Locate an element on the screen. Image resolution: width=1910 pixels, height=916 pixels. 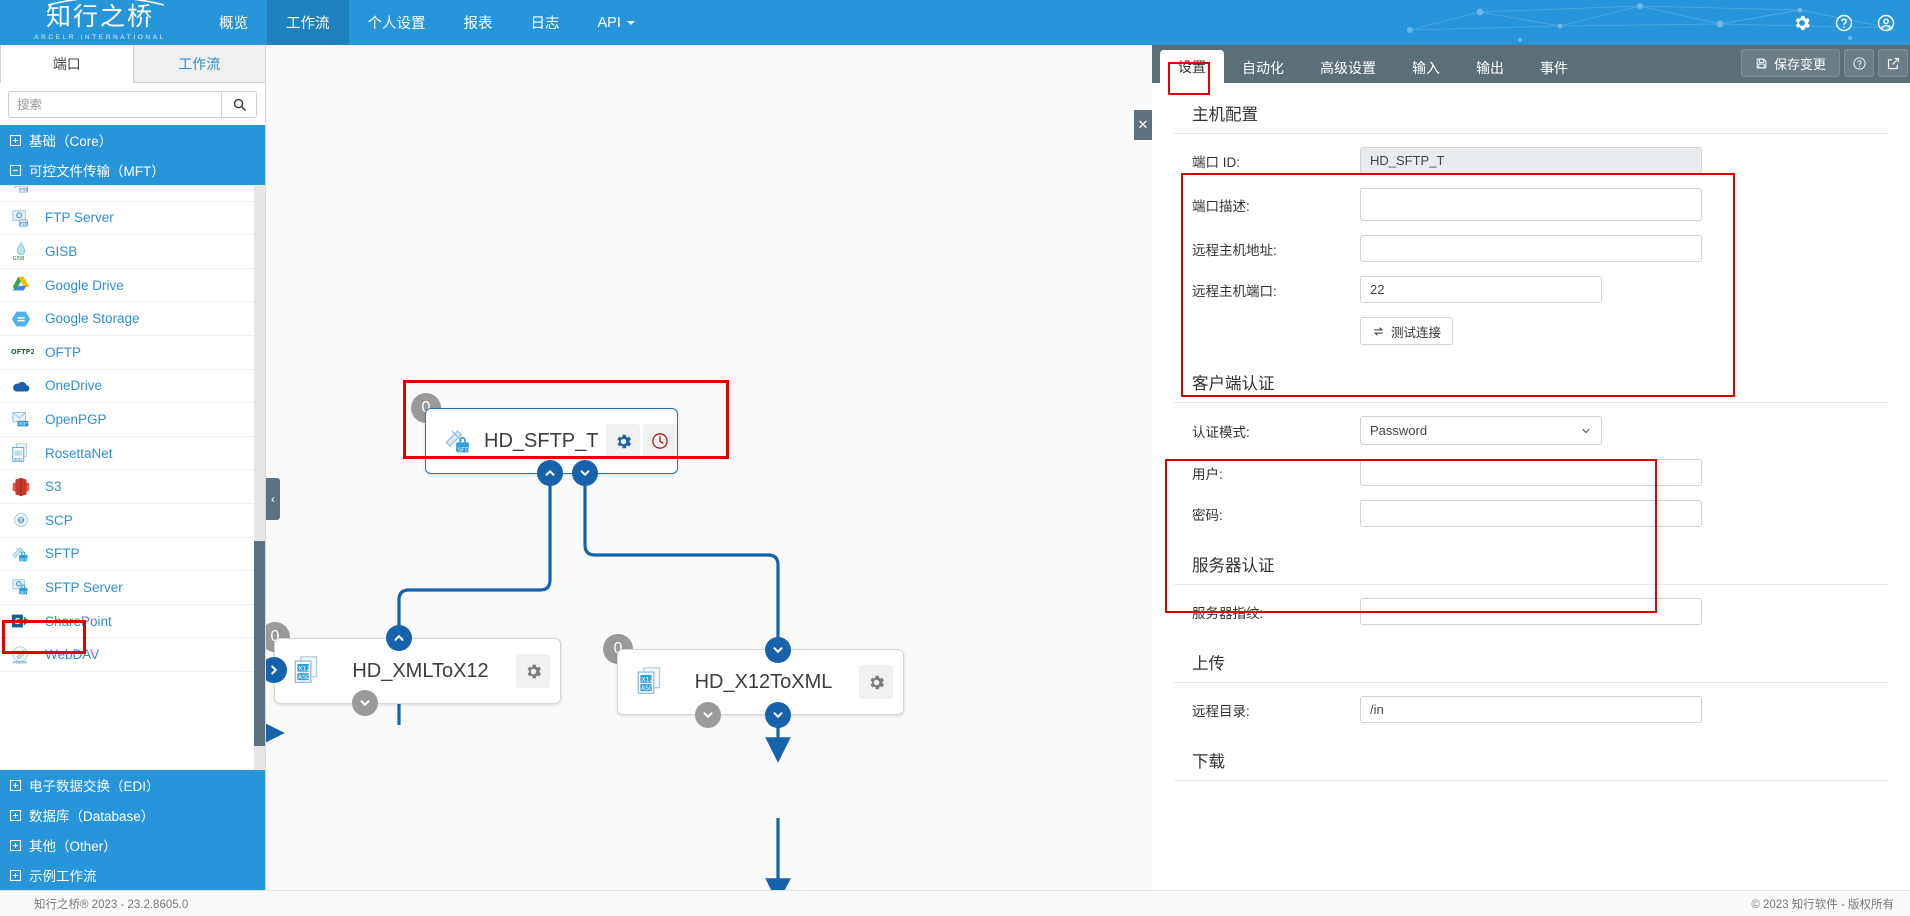
list-item-s3: S3 is located at coordinates (132, 487).